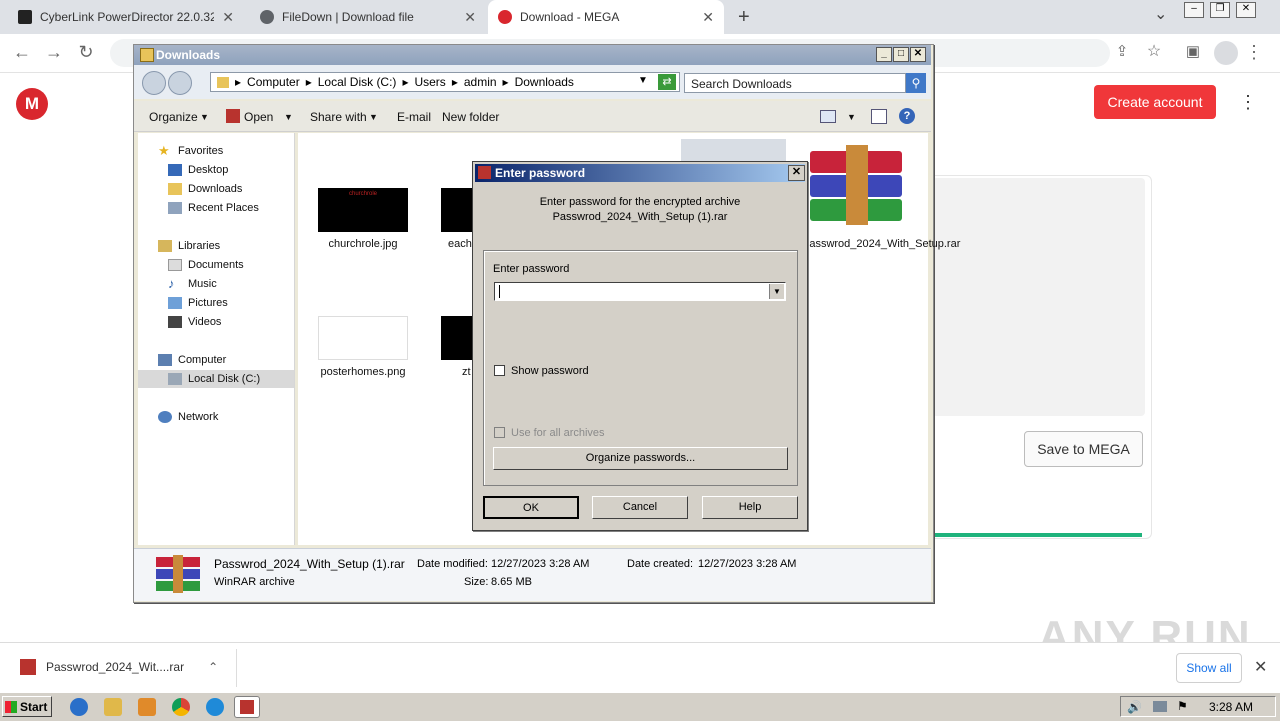 The height and width of the screenshot is (721, 1280). What do you see at coordinates (750, 507) in the screenshot?
I see `help-button: Help` at bounding box center [750, 507].